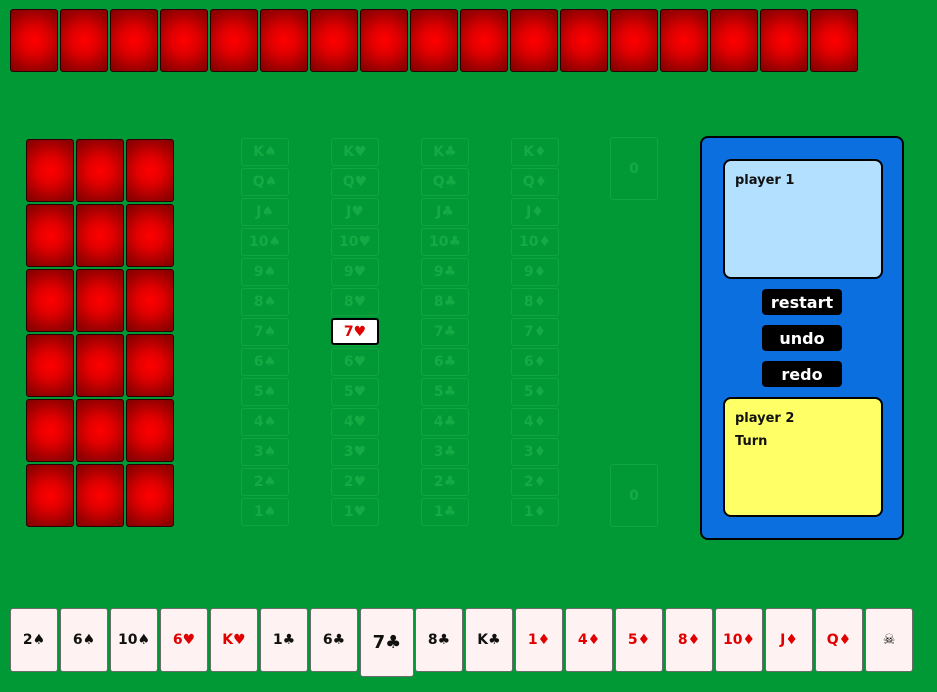 Image resolution: width=937 pixels, height=692 pixels. Describe the element at coordinates (535, 362) in the screenshot. I see `foundation-slot: 6♦` at that location.